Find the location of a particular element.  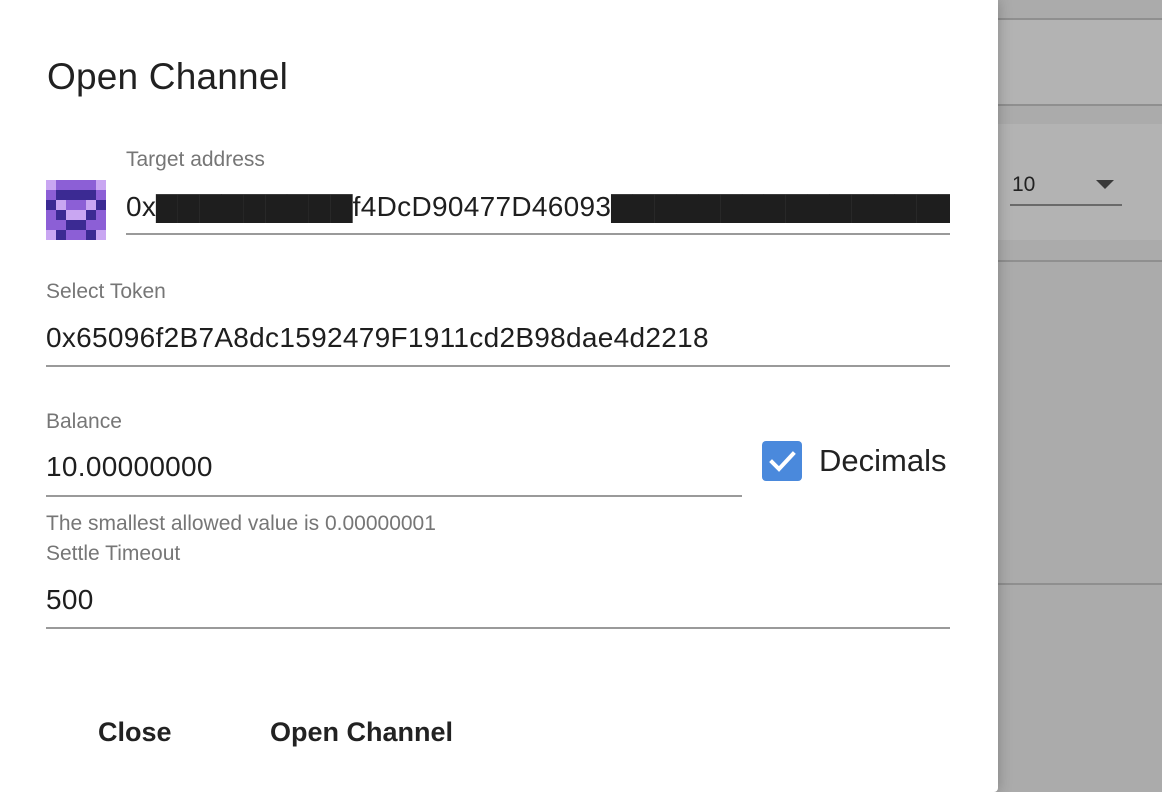

open-channel-button: Open Channel is located at coordinates (361, 732).